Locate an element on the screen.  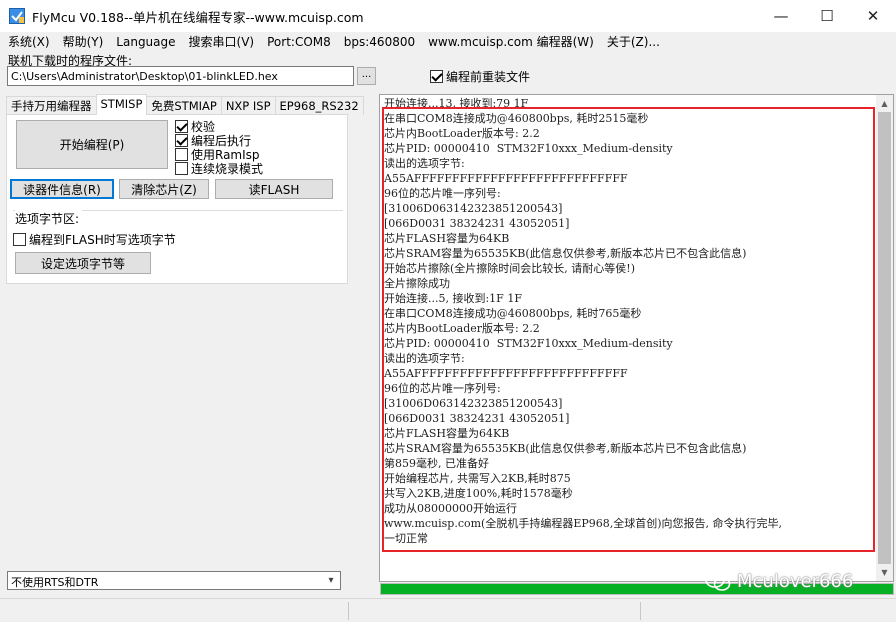
maximize-icon: ☐ is located at coordinates (827, 16).